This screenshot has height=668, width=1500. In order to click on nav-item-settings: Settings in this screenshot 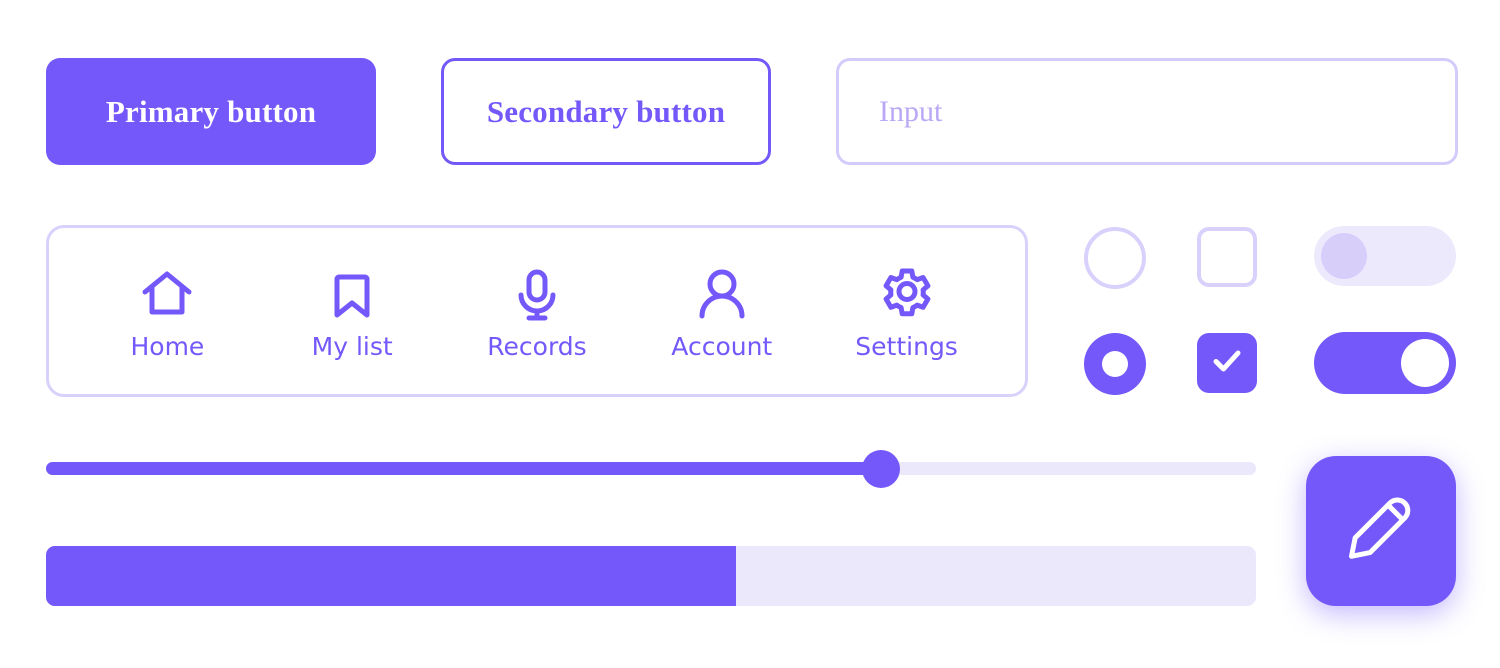, I will do `click(907, 311)`.